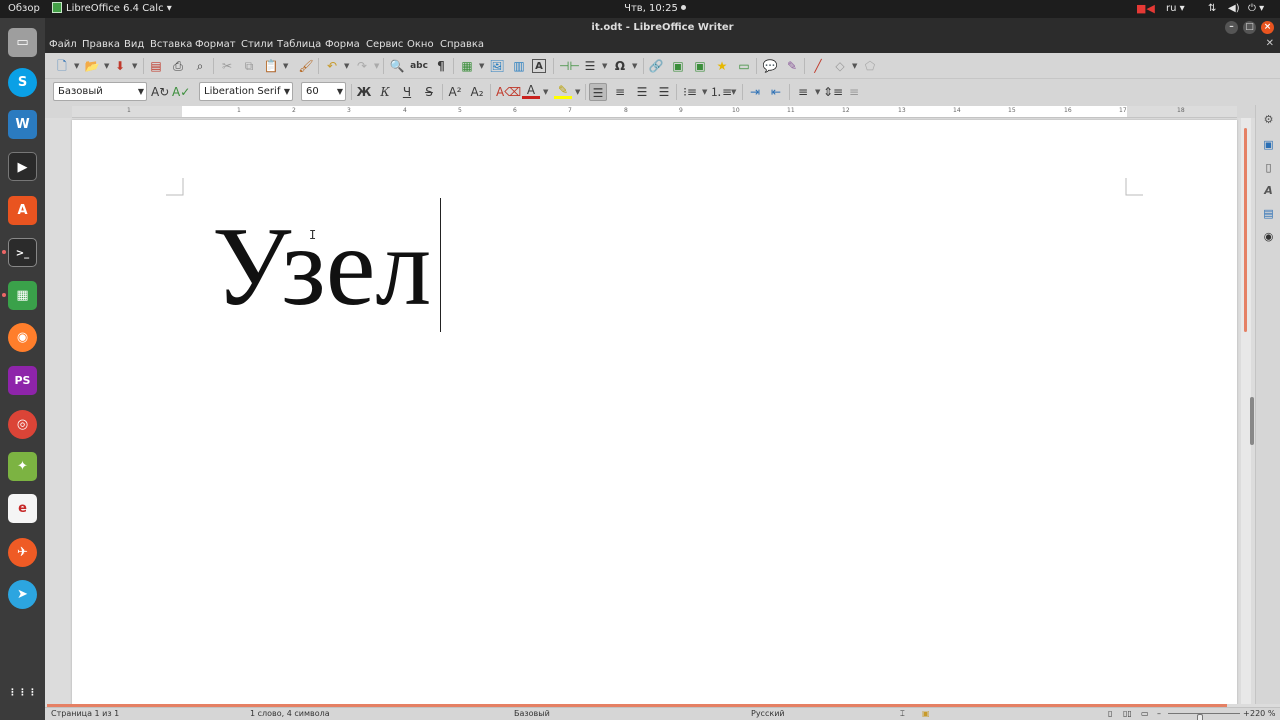  I want to click on zoom-slider, so click(1204, 716).